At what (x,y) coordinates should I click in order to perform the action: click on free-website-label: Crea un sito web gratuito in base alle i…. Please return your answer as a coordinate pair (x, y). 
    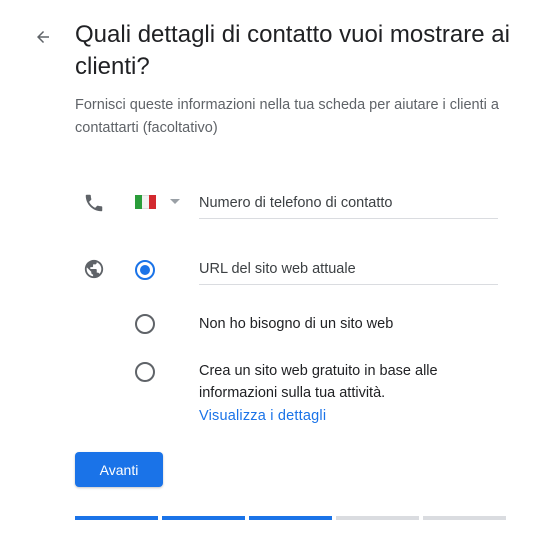
    Looking at the image, I should click on (349, 382).